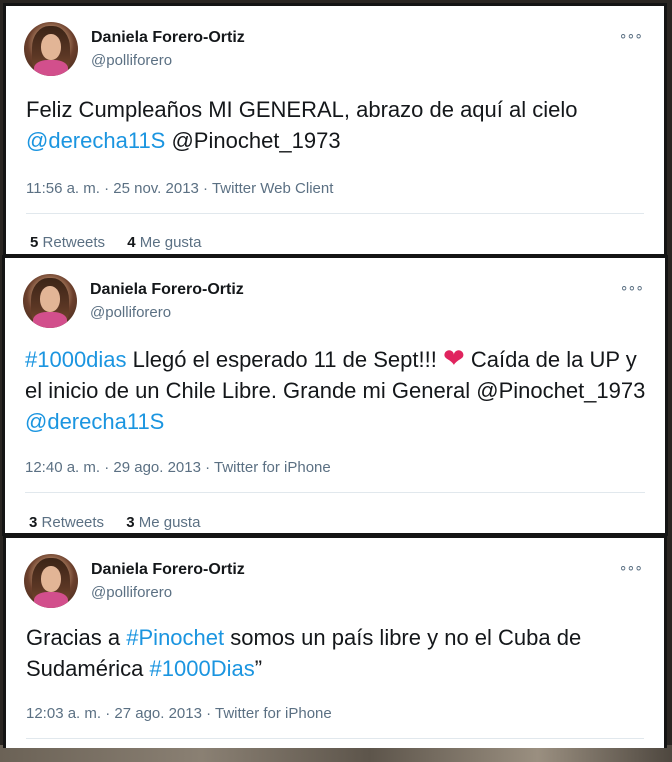 The image size is (672, 762). What do you see at coordinates (175, 637) in the screenshot?
I see `hashtag-link: #Pinochet` at bounding box center [175, 637].